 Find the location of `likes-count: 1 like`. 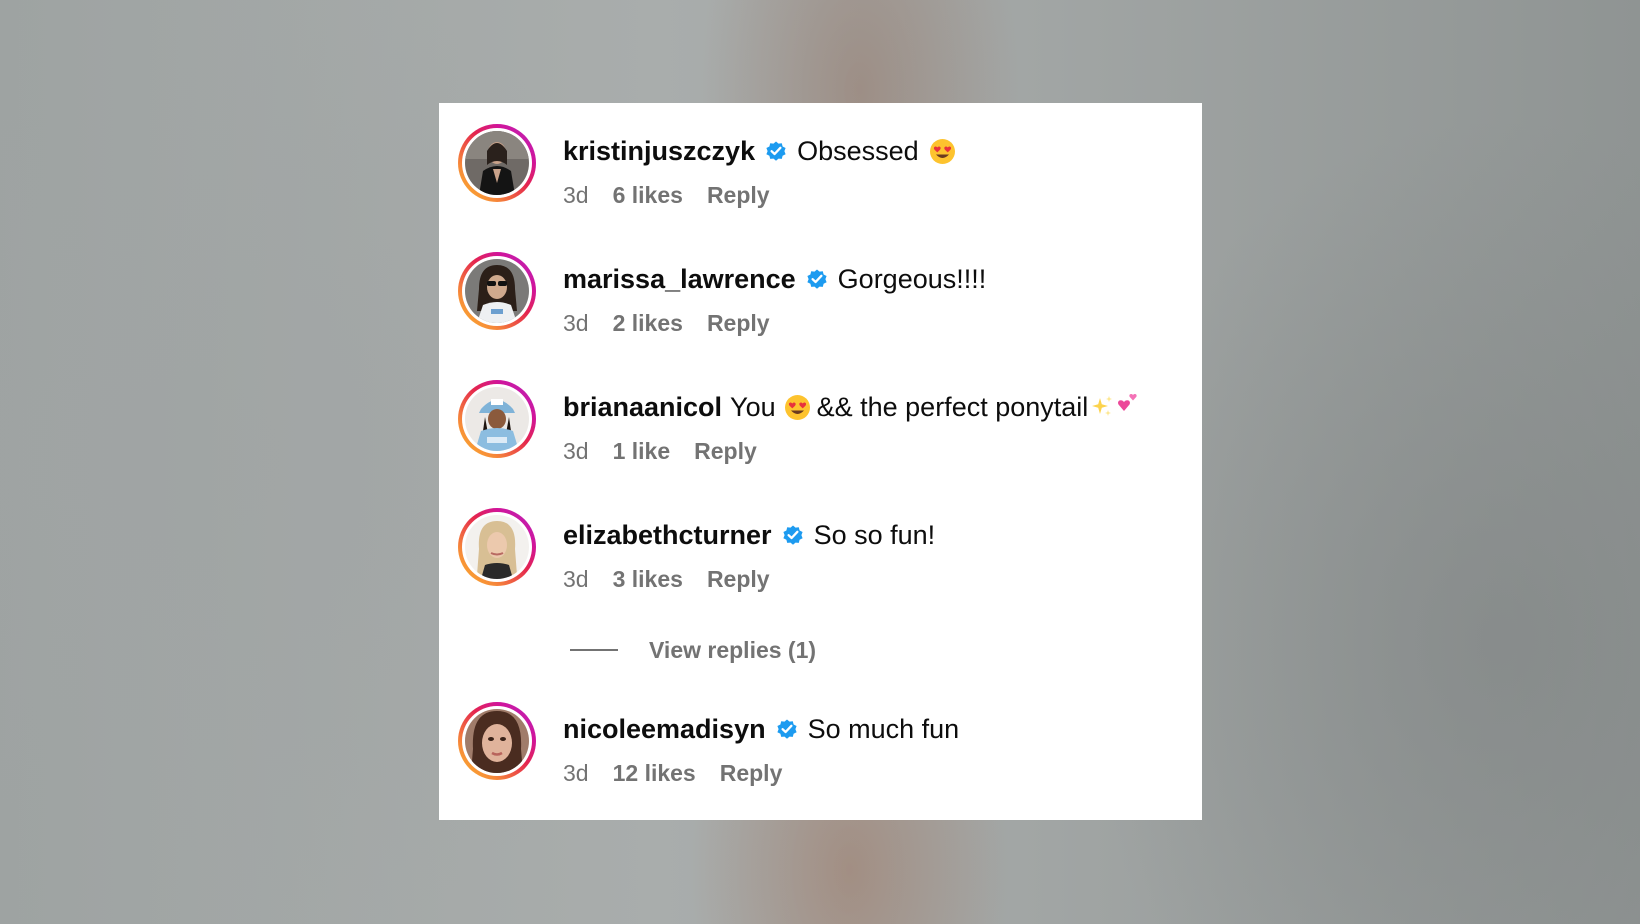

likes-count: 1 like is located at coordinates (642, 451).